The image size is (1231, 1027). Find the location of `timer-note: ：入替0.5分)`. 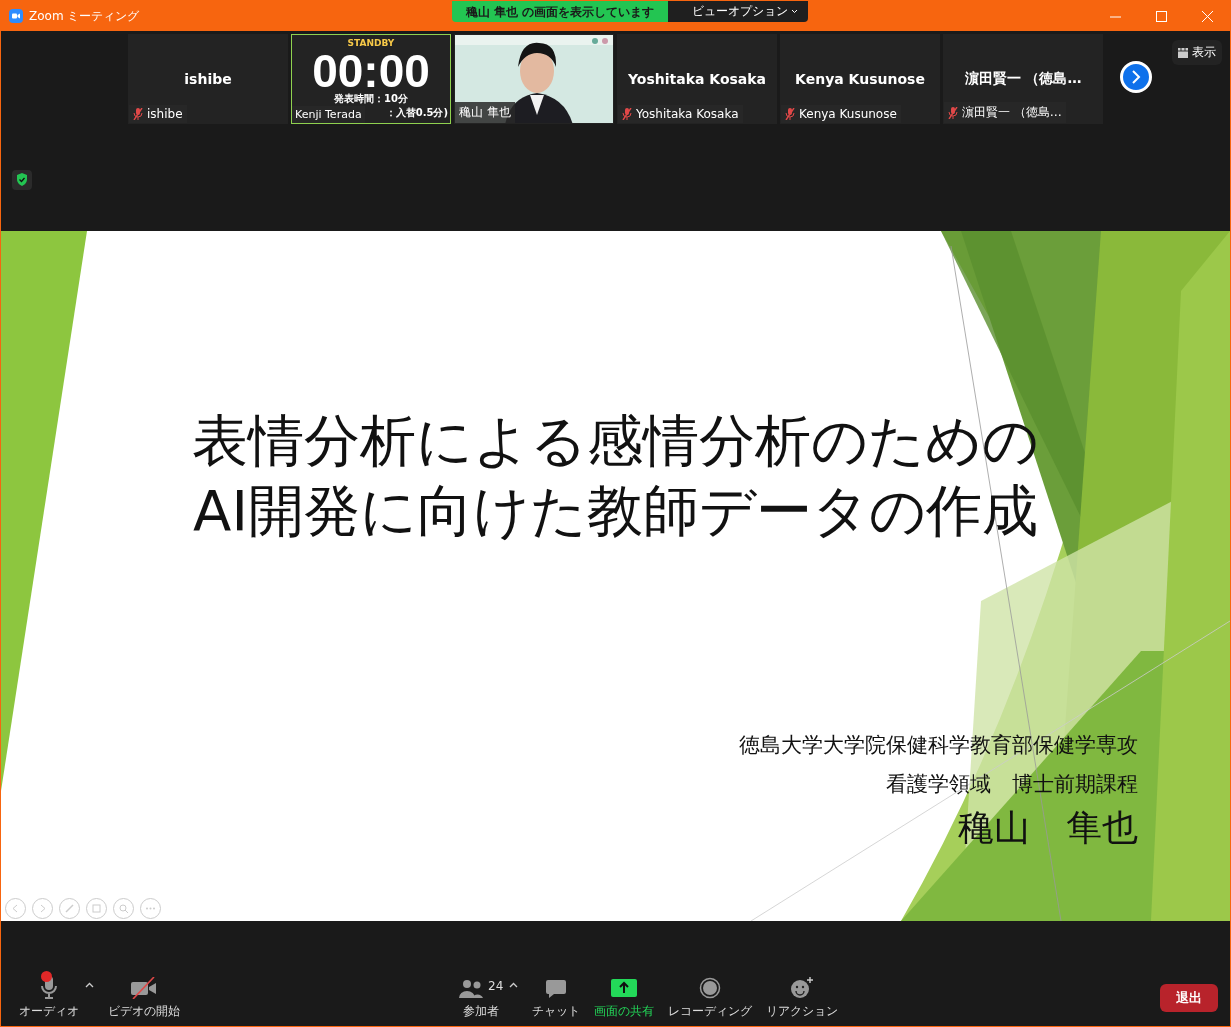

timer-note: ：入替0.5分) is located at coordinates (416, 113).